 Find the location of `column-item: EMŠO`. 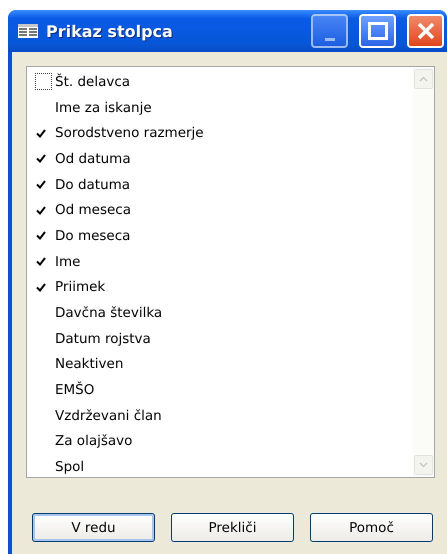

column-item: EMŠO is located at coordinates (74, 390).